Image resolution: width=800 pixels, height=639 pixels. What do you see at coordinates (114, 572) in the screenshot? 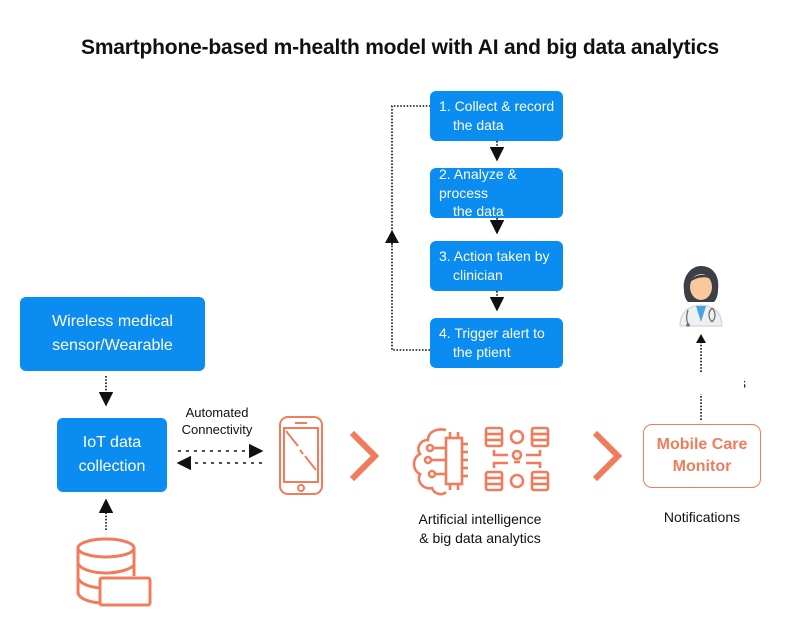
I see `database-icon` at bounding box center [114, 572].